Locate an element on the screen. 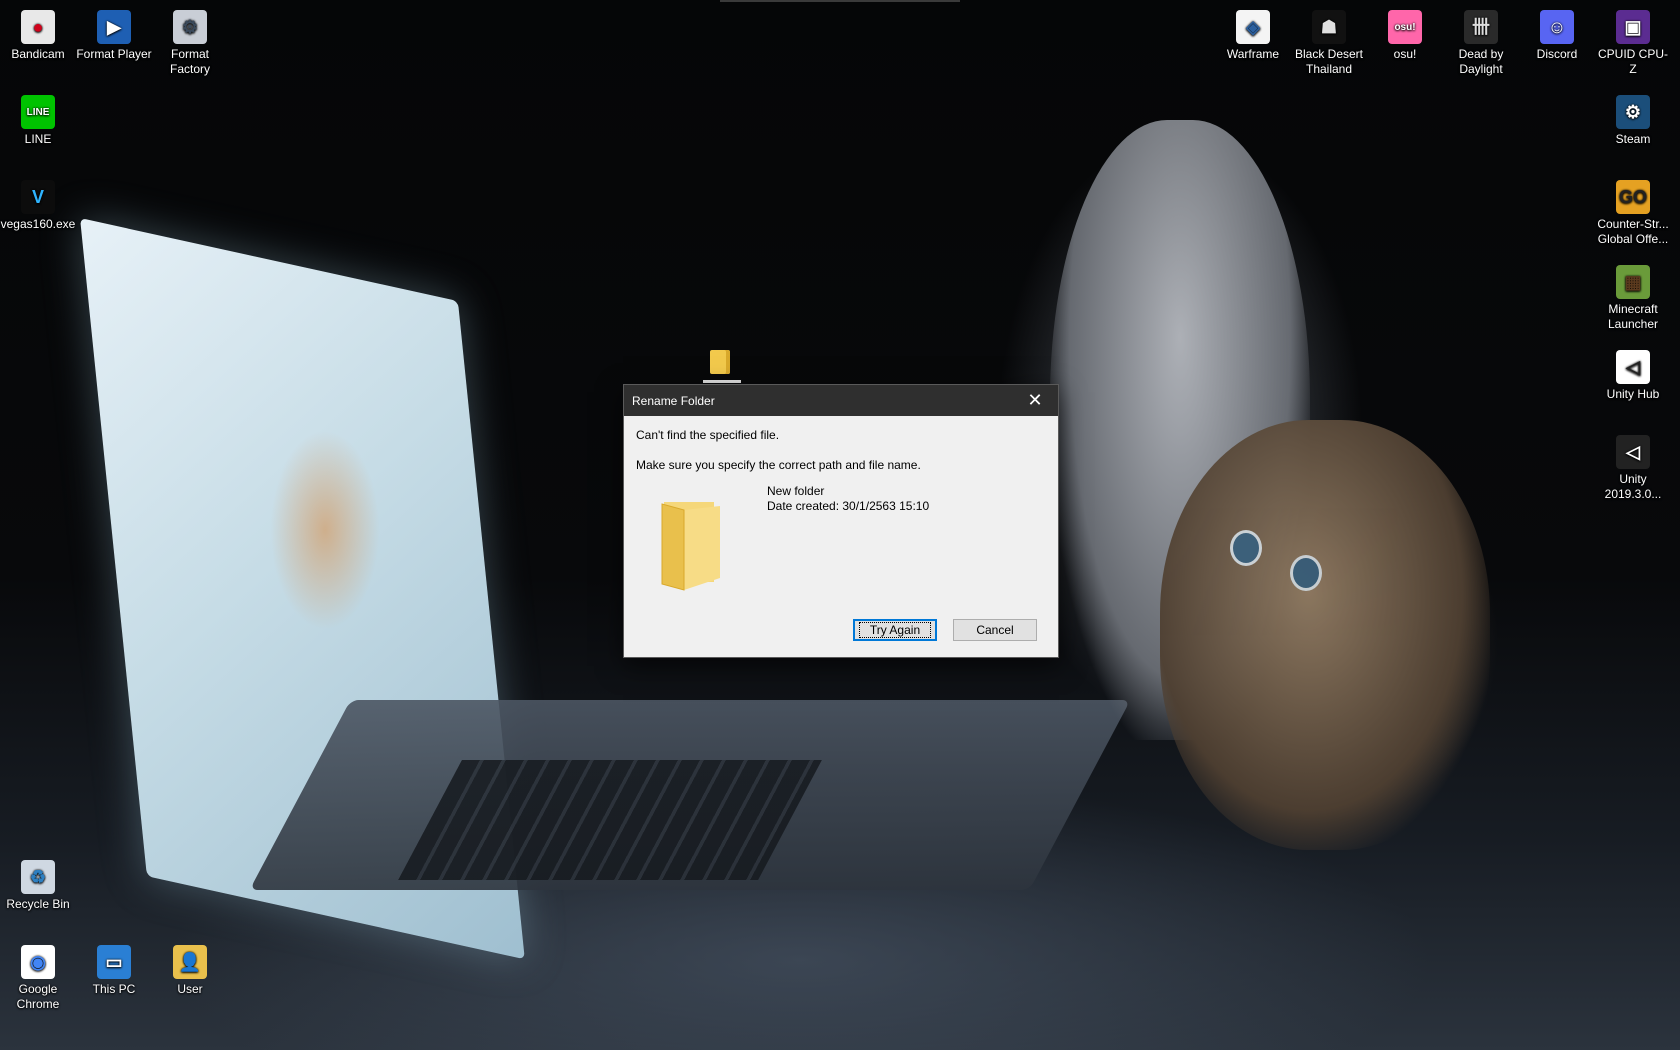 This screenshot has width=1680, height=1050. desktop-icon-unity-hub: ◁ Unity Hub is located at coordinates (1633, 374).